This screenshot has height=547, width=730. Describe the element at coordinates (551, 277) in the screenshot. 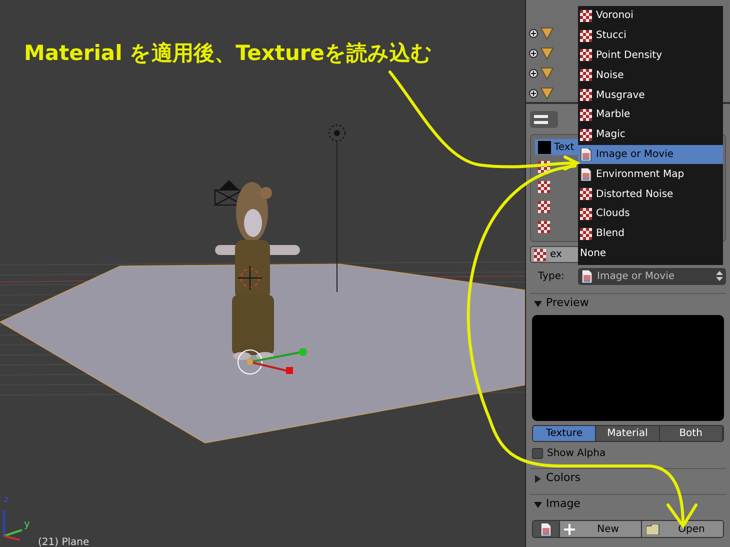

I see `type-label: Type:` at that location.